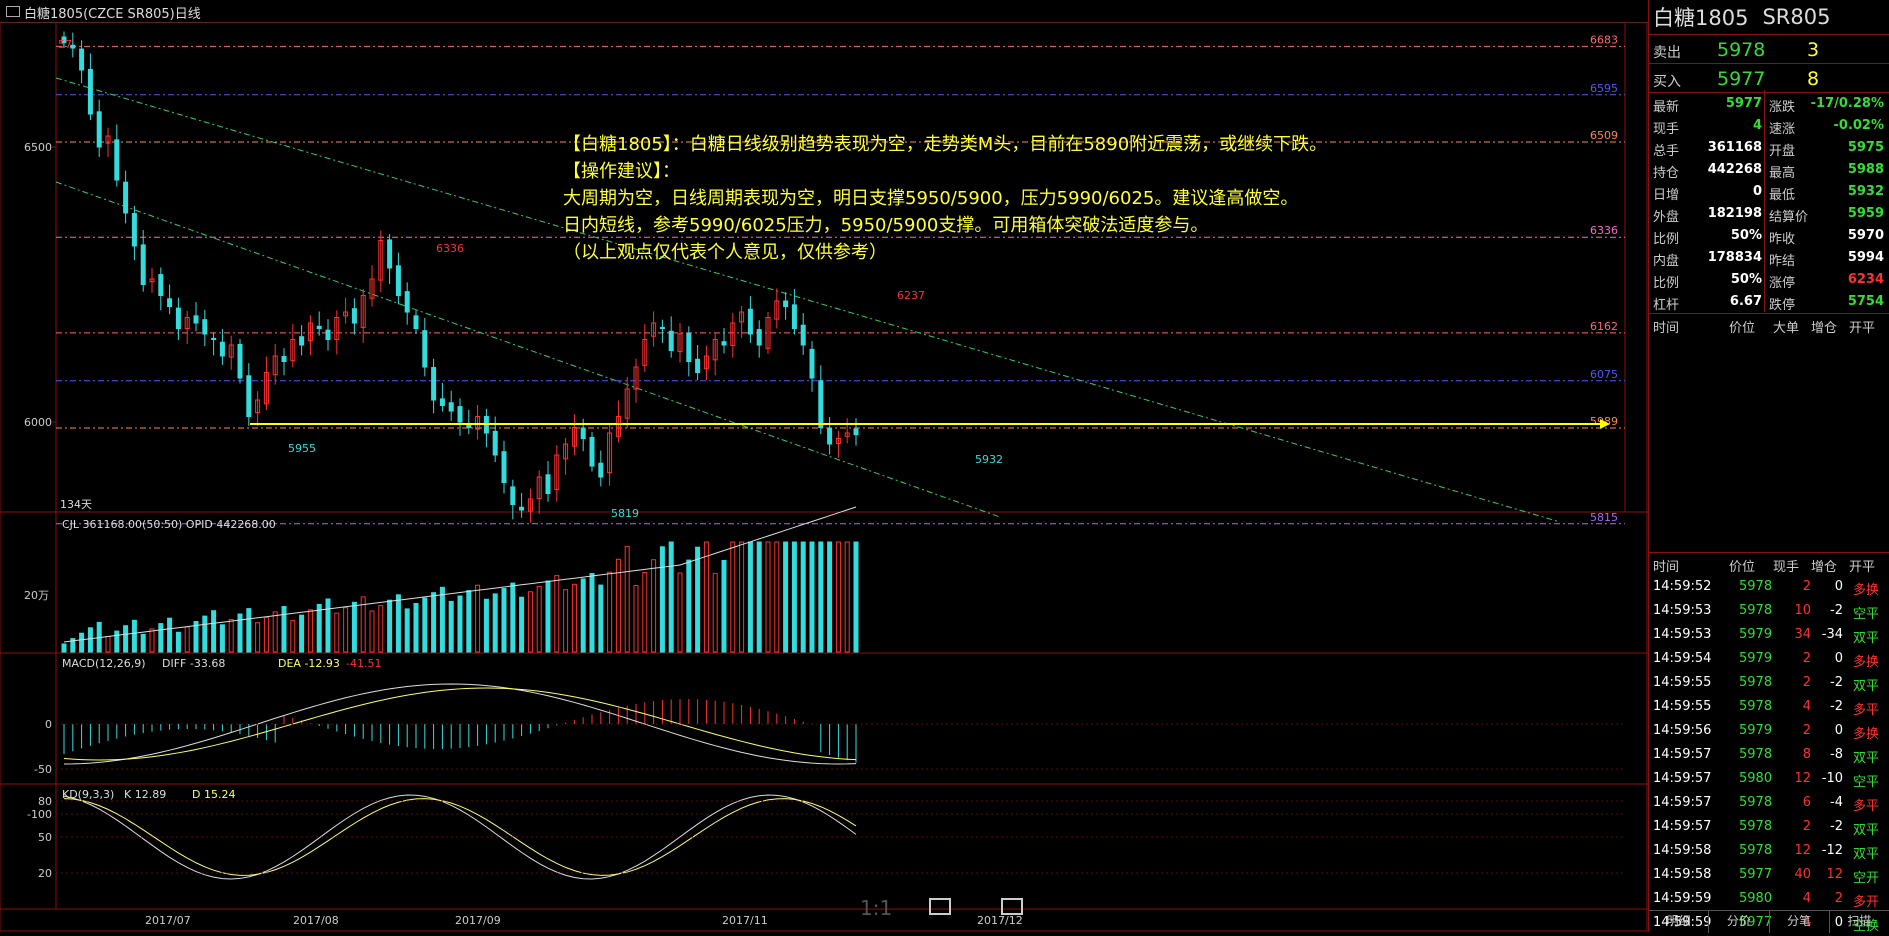  Describe the element at coordinates (1782, 107) in the screenshot. I see `stat-label: 涨跌` at that location.